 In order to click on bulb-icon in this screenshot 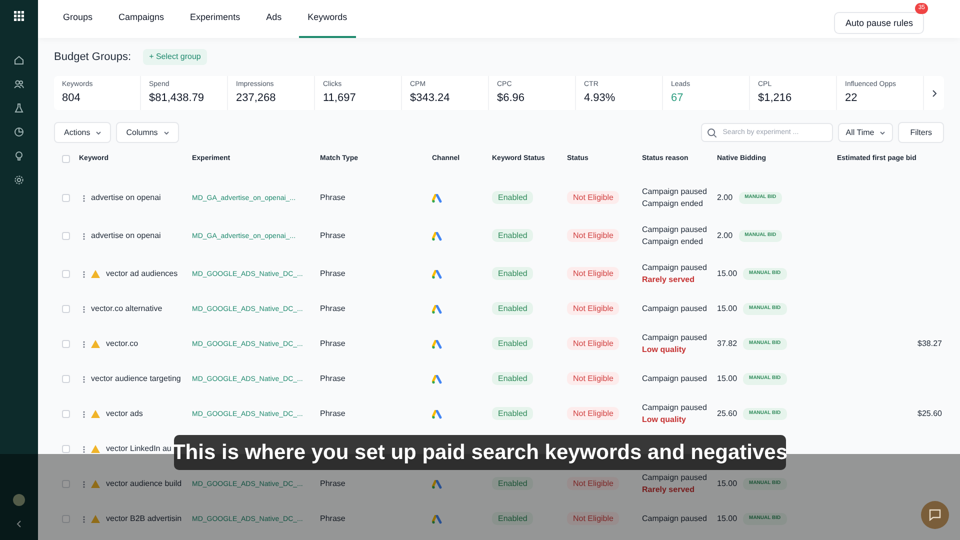, I will do `click(19, 156)`.